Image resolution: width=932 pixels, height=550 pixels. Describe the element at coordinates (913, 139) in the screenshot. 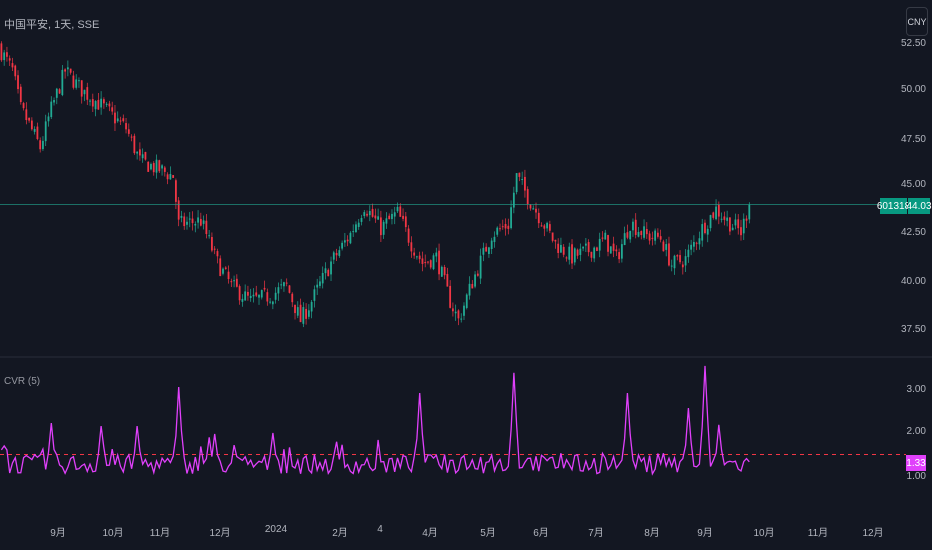

I see `price-tick: 47.50` at that location.